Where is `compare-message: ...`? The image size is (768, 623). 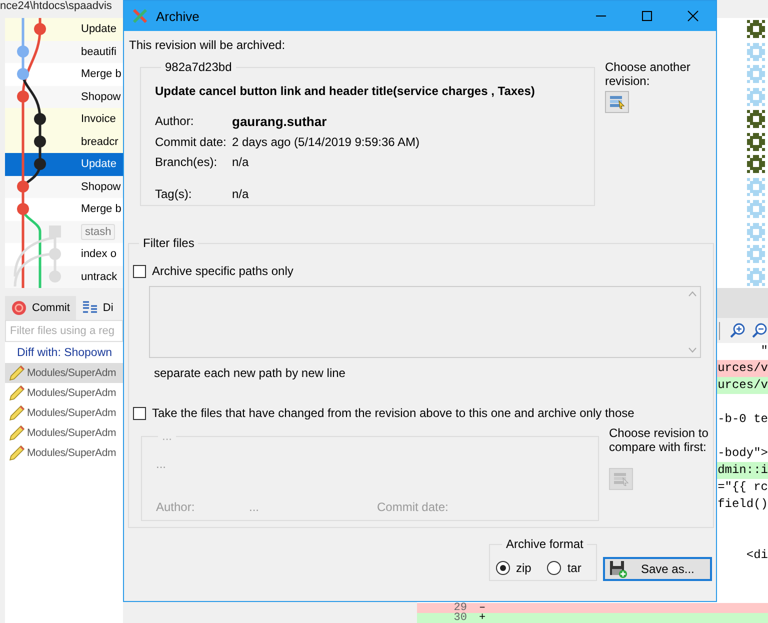
compare-message: ... is located at coordinates (162, 464).